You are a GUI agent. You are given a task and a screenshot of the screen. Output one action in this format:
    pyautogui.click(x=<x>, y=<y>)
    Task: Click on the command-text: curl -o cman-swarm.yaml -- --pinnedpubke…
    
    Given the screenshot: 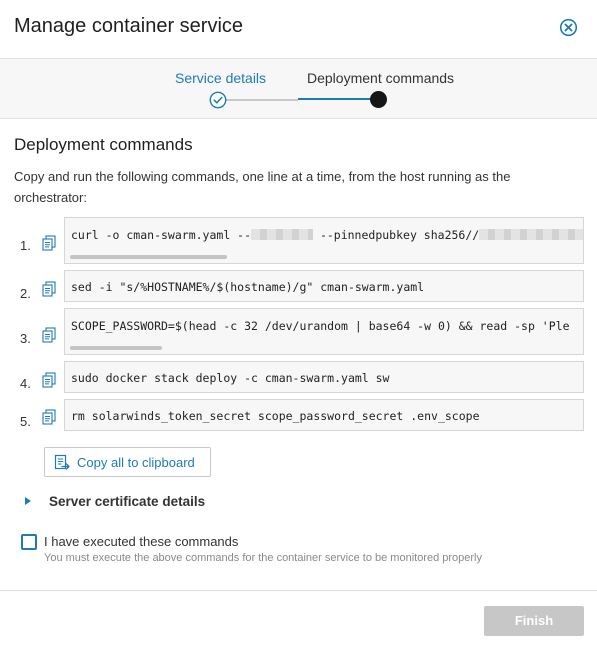 What is the action you would take?
    pyautogui.click(x=327, y=235)
    